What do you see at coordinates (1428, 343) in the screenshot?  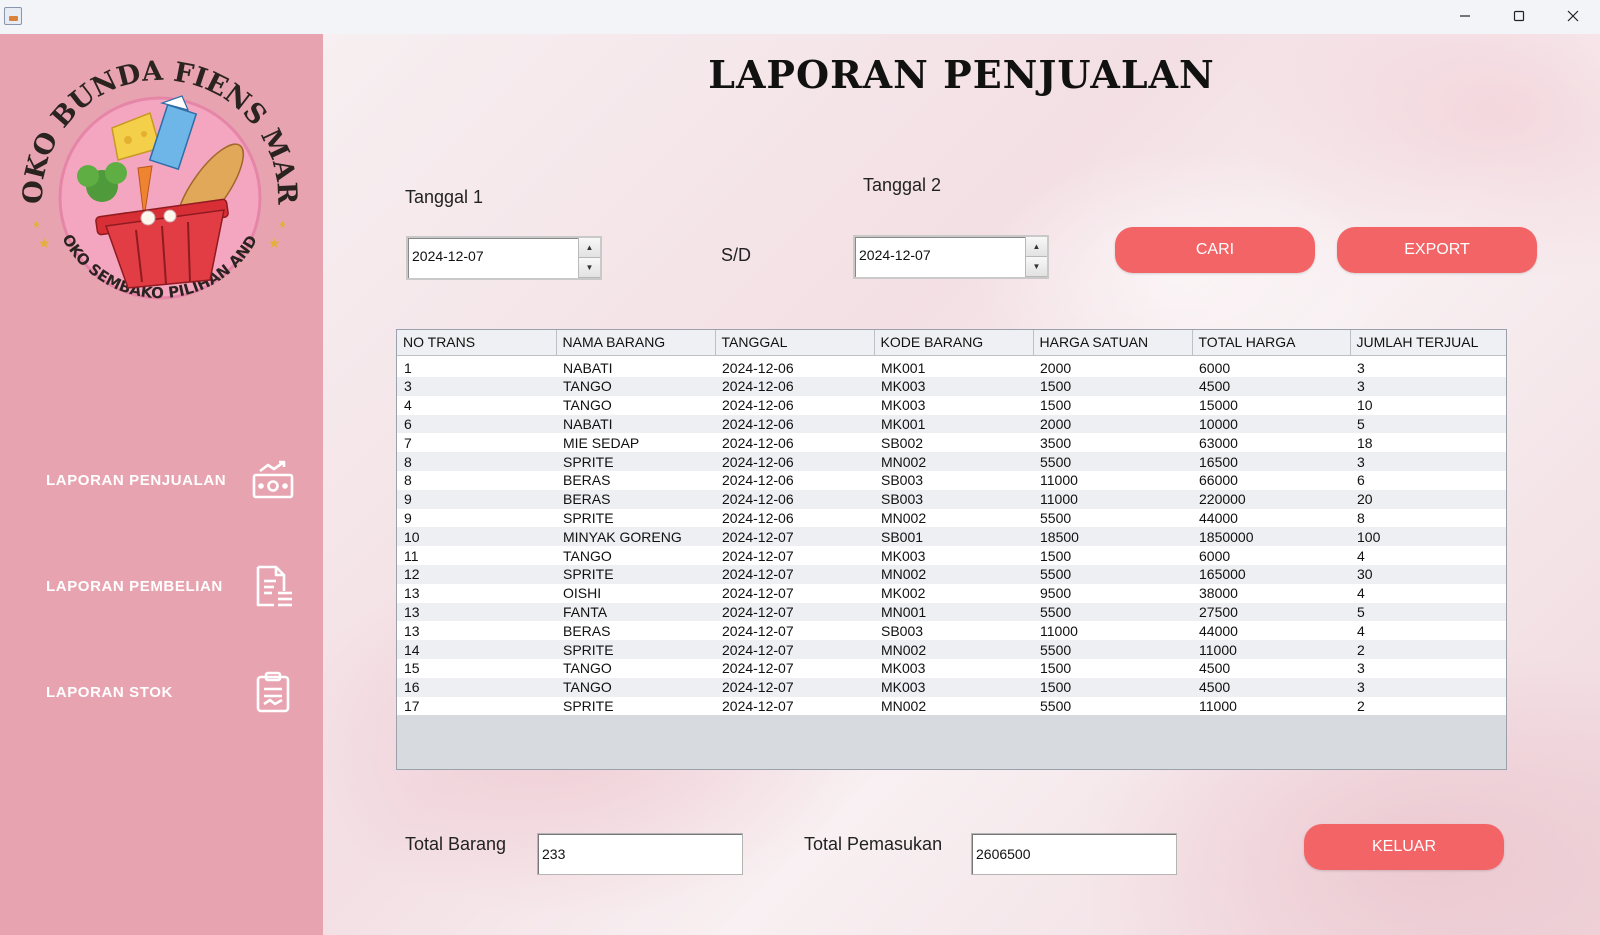 I see `column-header: JUMLAH TERJUAL` at bounding box center [1428, 343].